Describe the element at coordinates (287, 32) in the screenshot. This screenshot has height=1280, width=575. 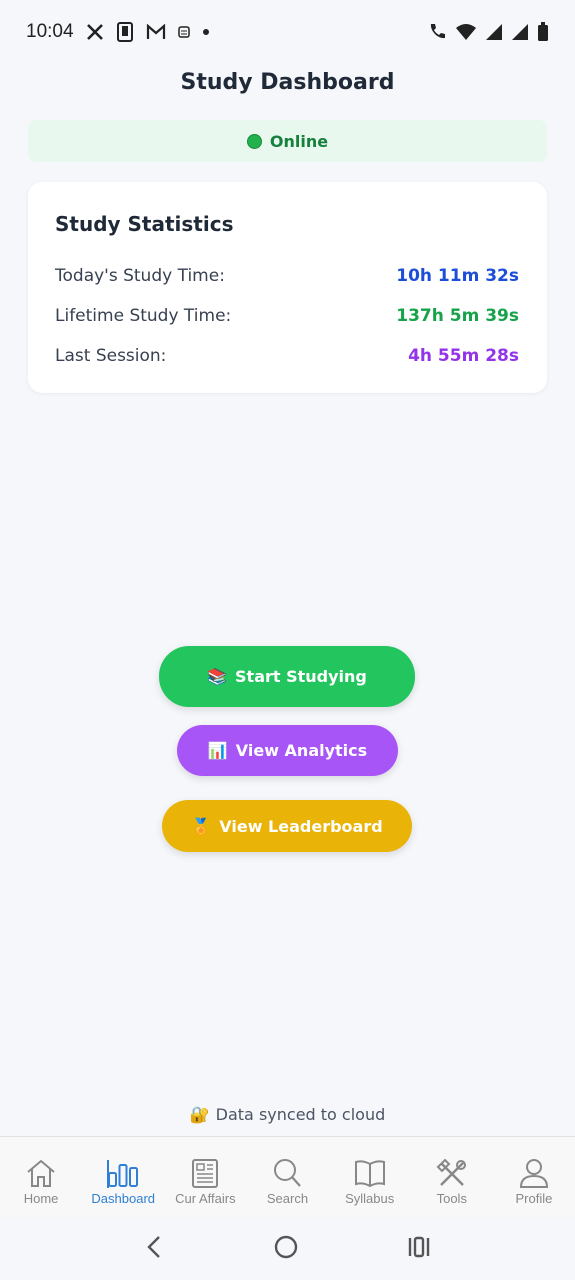
I see `status-bar: 10:04` at that location.